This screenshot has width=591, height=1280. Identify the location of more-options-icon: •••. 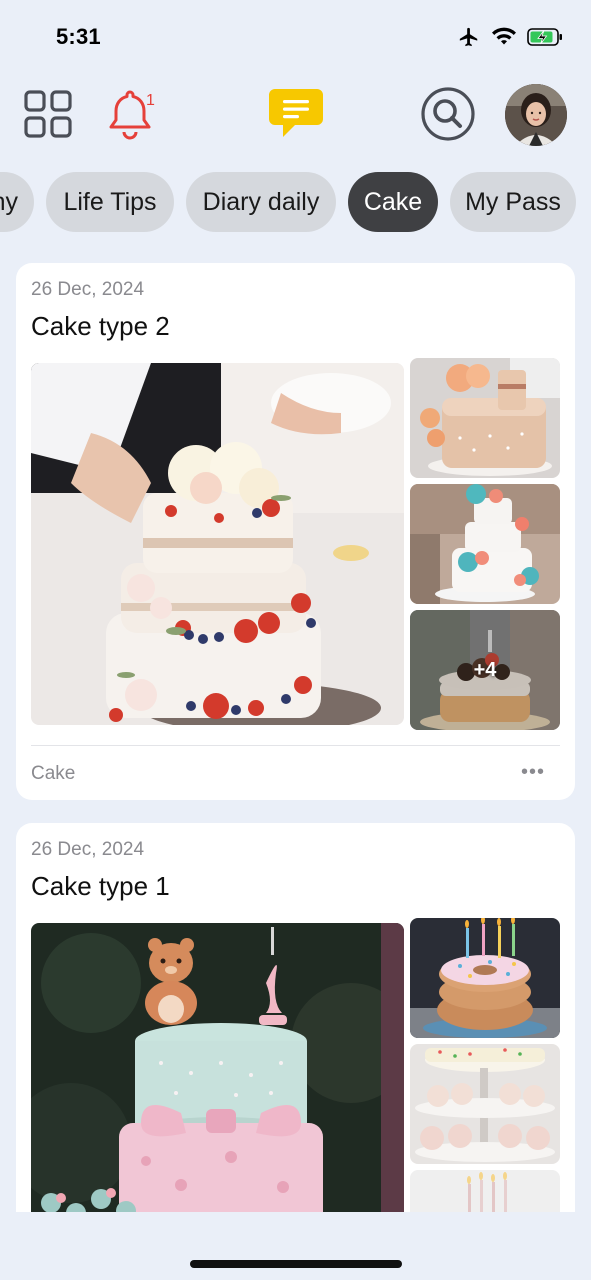
(533, 772).